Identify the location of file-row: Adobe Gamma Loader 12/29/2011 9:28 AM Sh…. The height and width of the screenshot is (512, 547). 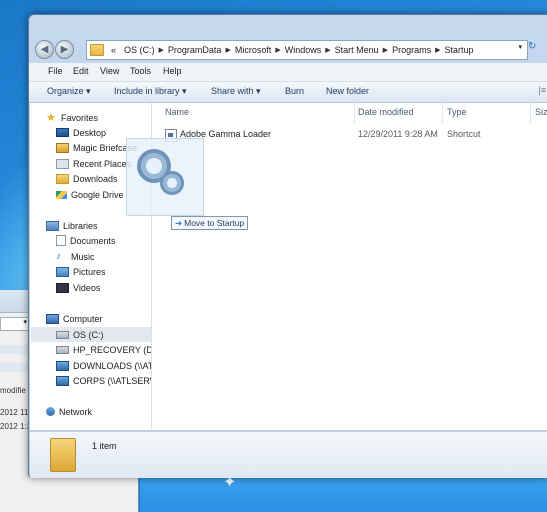
(355, 135).